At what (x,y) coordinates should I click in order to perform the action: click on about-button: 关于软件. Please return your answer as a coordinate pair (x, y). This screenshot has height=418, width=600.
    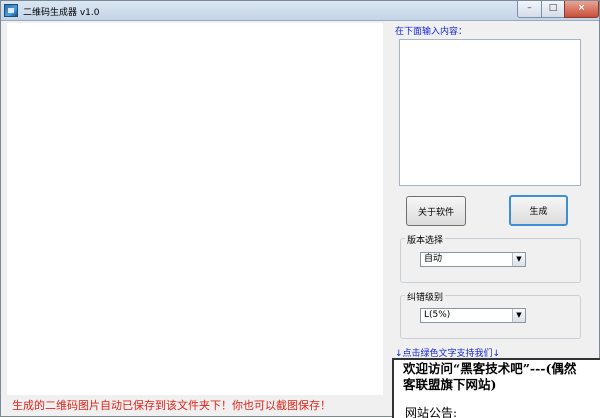
    Looking at the image, I should click on (436, 211).